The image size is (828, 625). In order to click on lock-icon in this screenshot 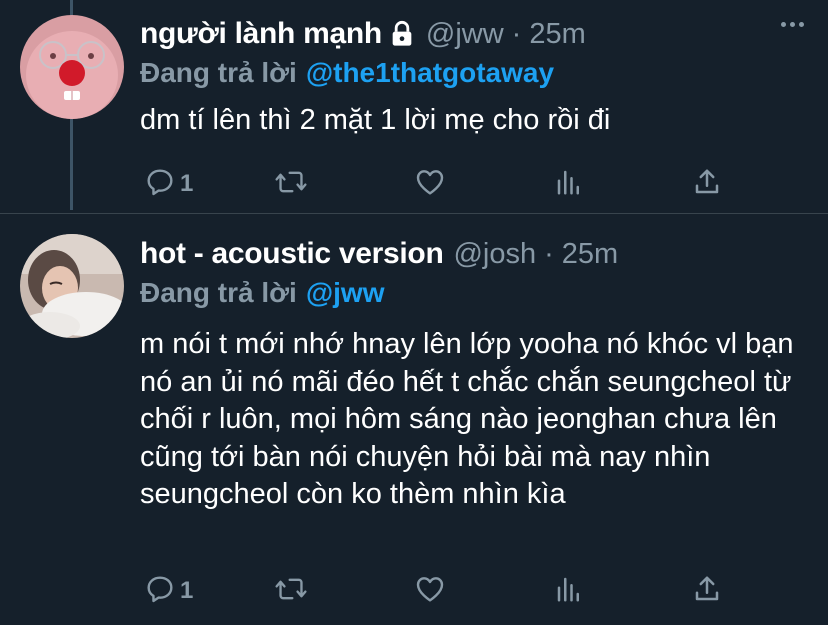, I will do `click(402, 34)`.